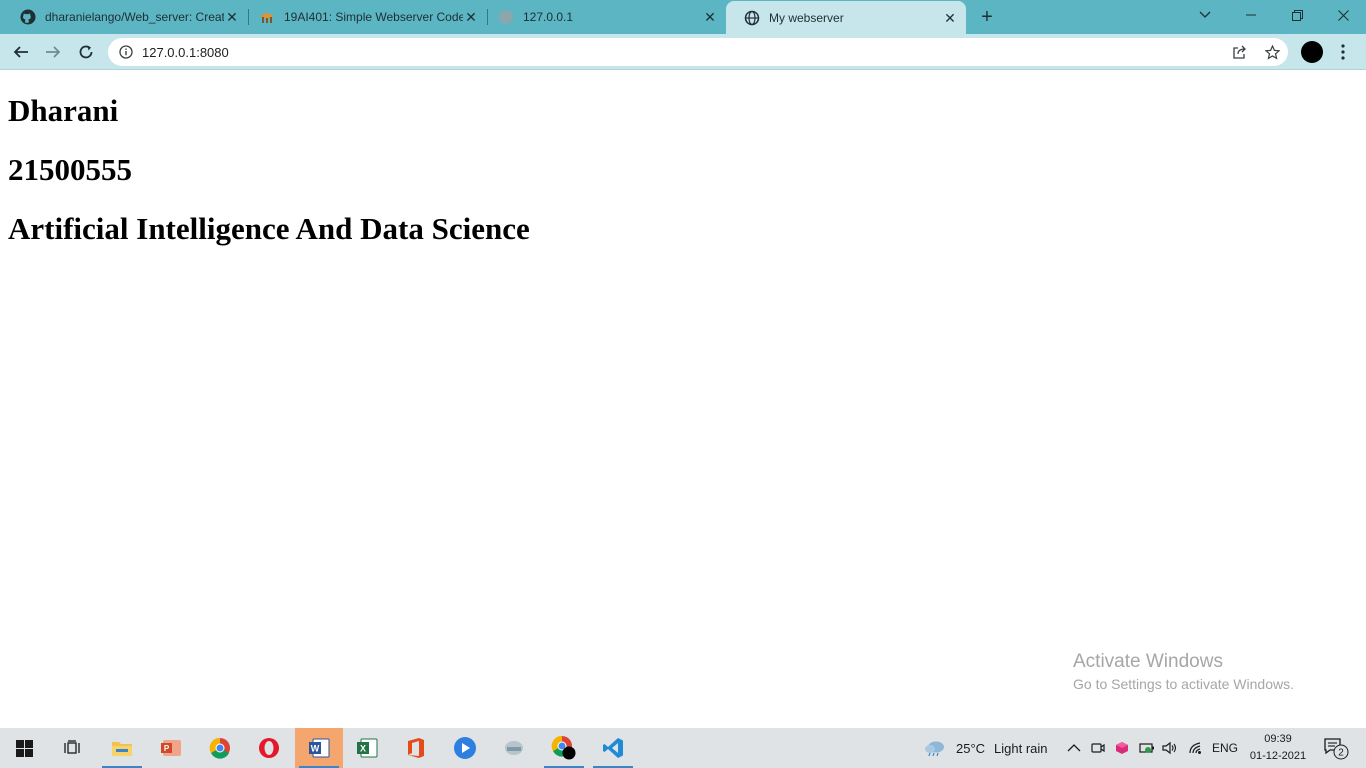  What do you see at coordinates (24, 748) in the screenshot?
I see `windows-start-icon` at bounding box center [24, 748].